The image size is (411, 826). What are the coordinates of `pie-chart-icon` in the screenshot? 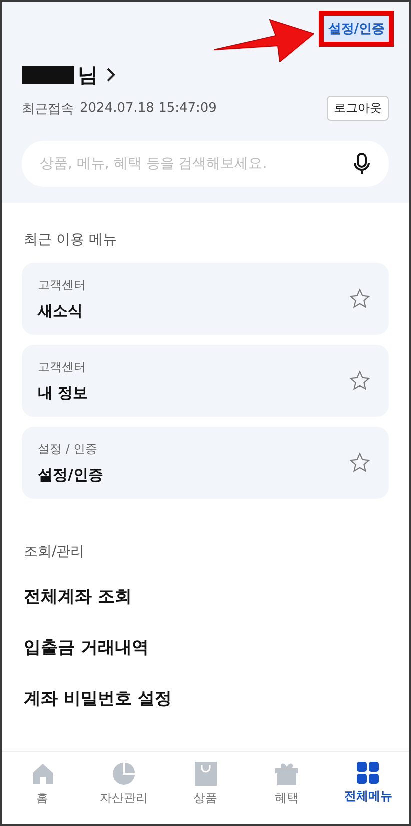 It's located at (124, 774).